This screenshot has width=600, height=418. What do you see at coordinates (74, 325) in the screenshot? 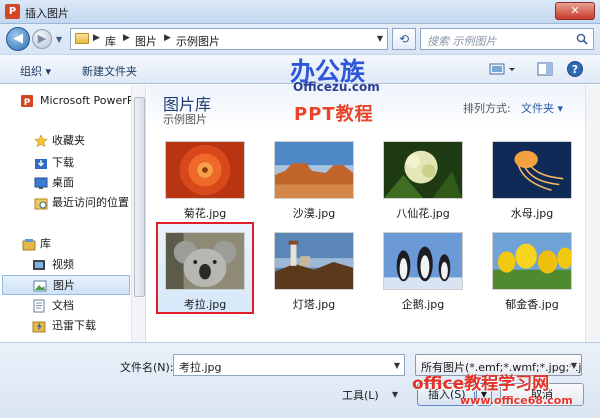
I see `nav-item-label: 迅雷下载` at bounding box center [74, 325].